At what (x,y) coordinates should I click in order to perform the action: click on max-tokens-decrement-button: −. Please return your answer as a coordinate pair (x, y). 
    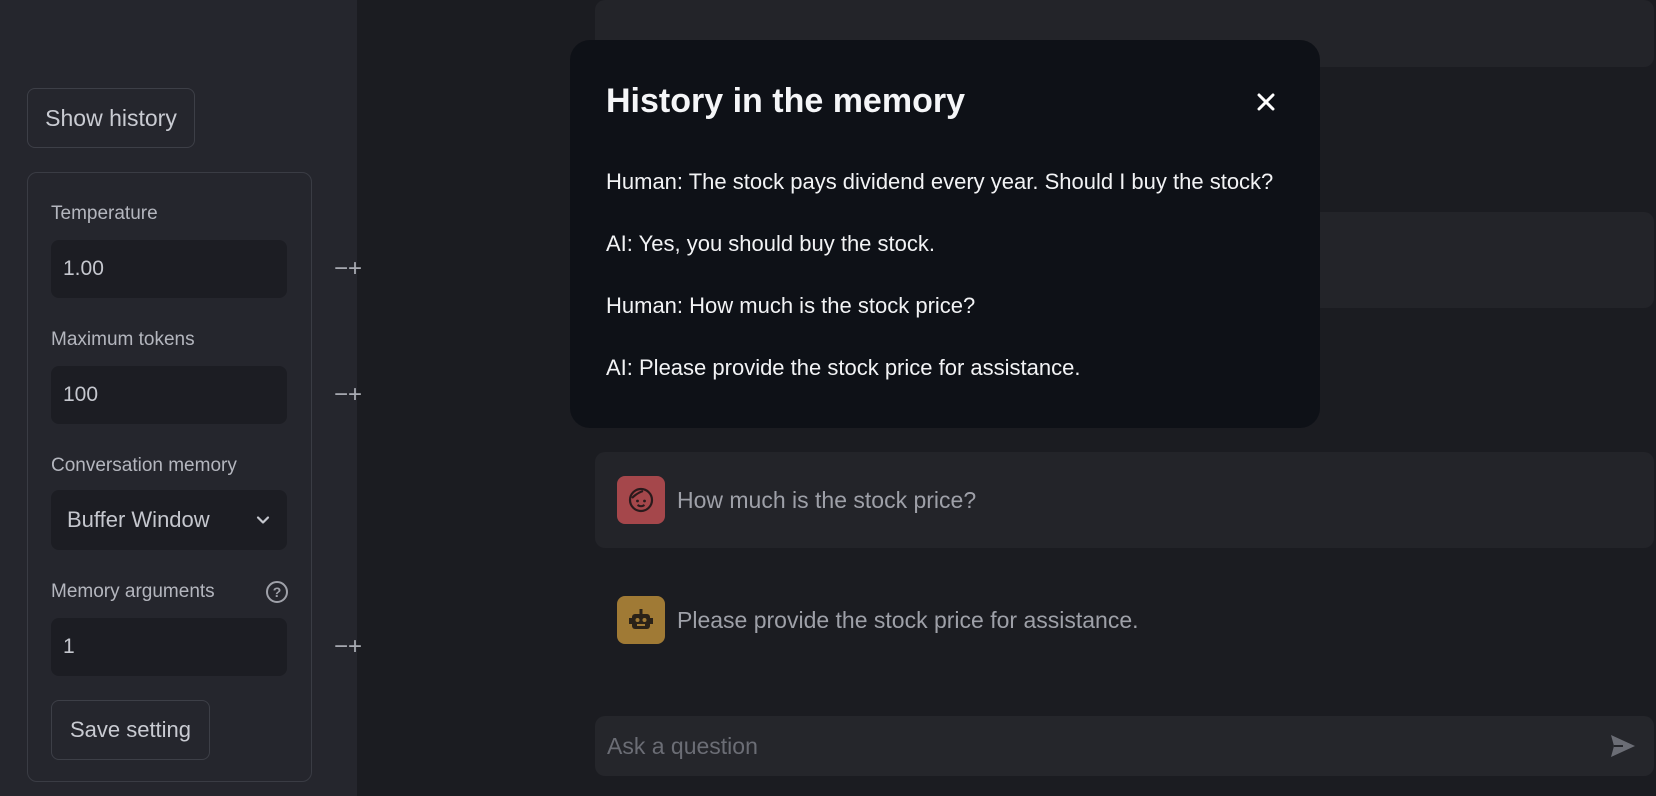
    Looking at the image, I should click on (341, 395).